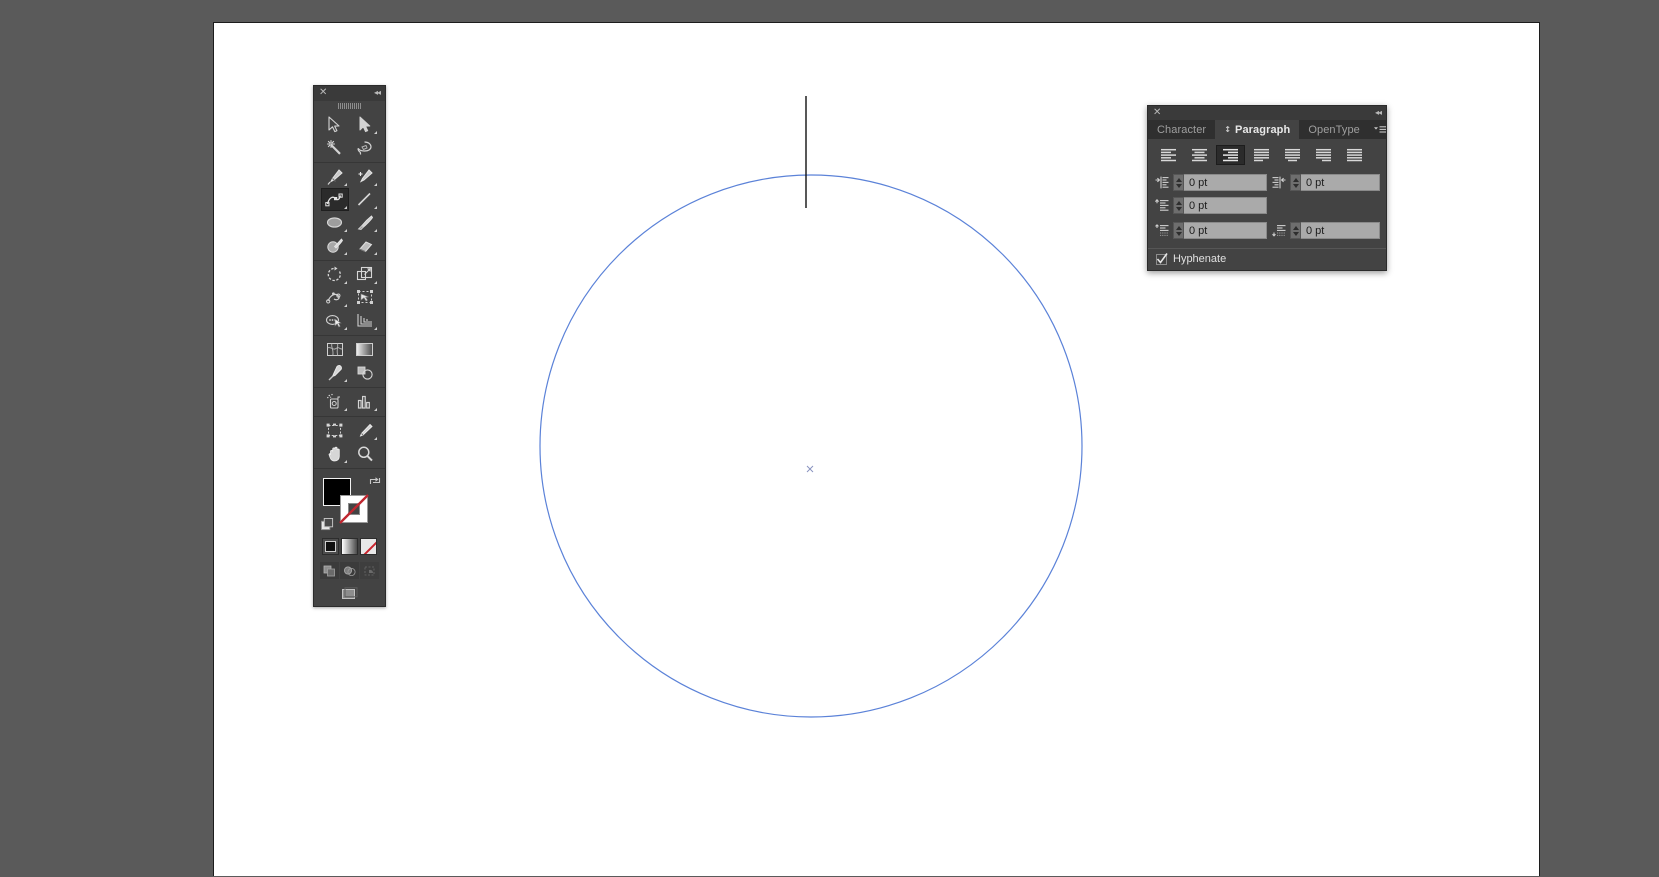 This screenshot has height=877, width=1659. I want to click on draw-normal-button, so click(329, 570).